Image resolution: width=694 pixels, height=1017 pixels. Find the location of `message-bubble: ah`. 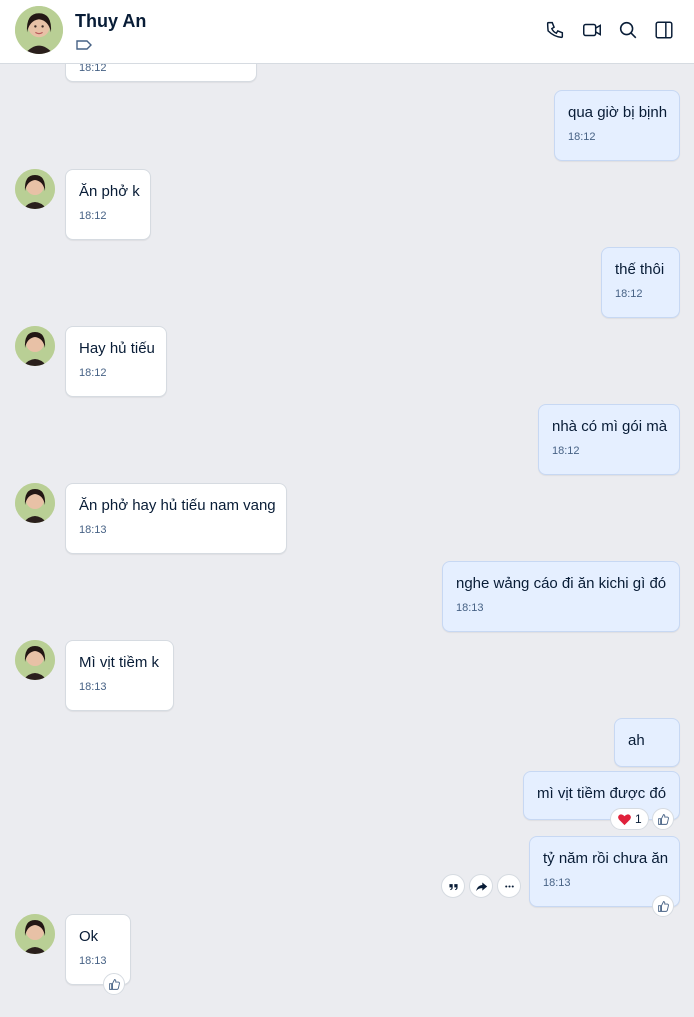

message-bubble: ah is located at coordinates (647, 742).